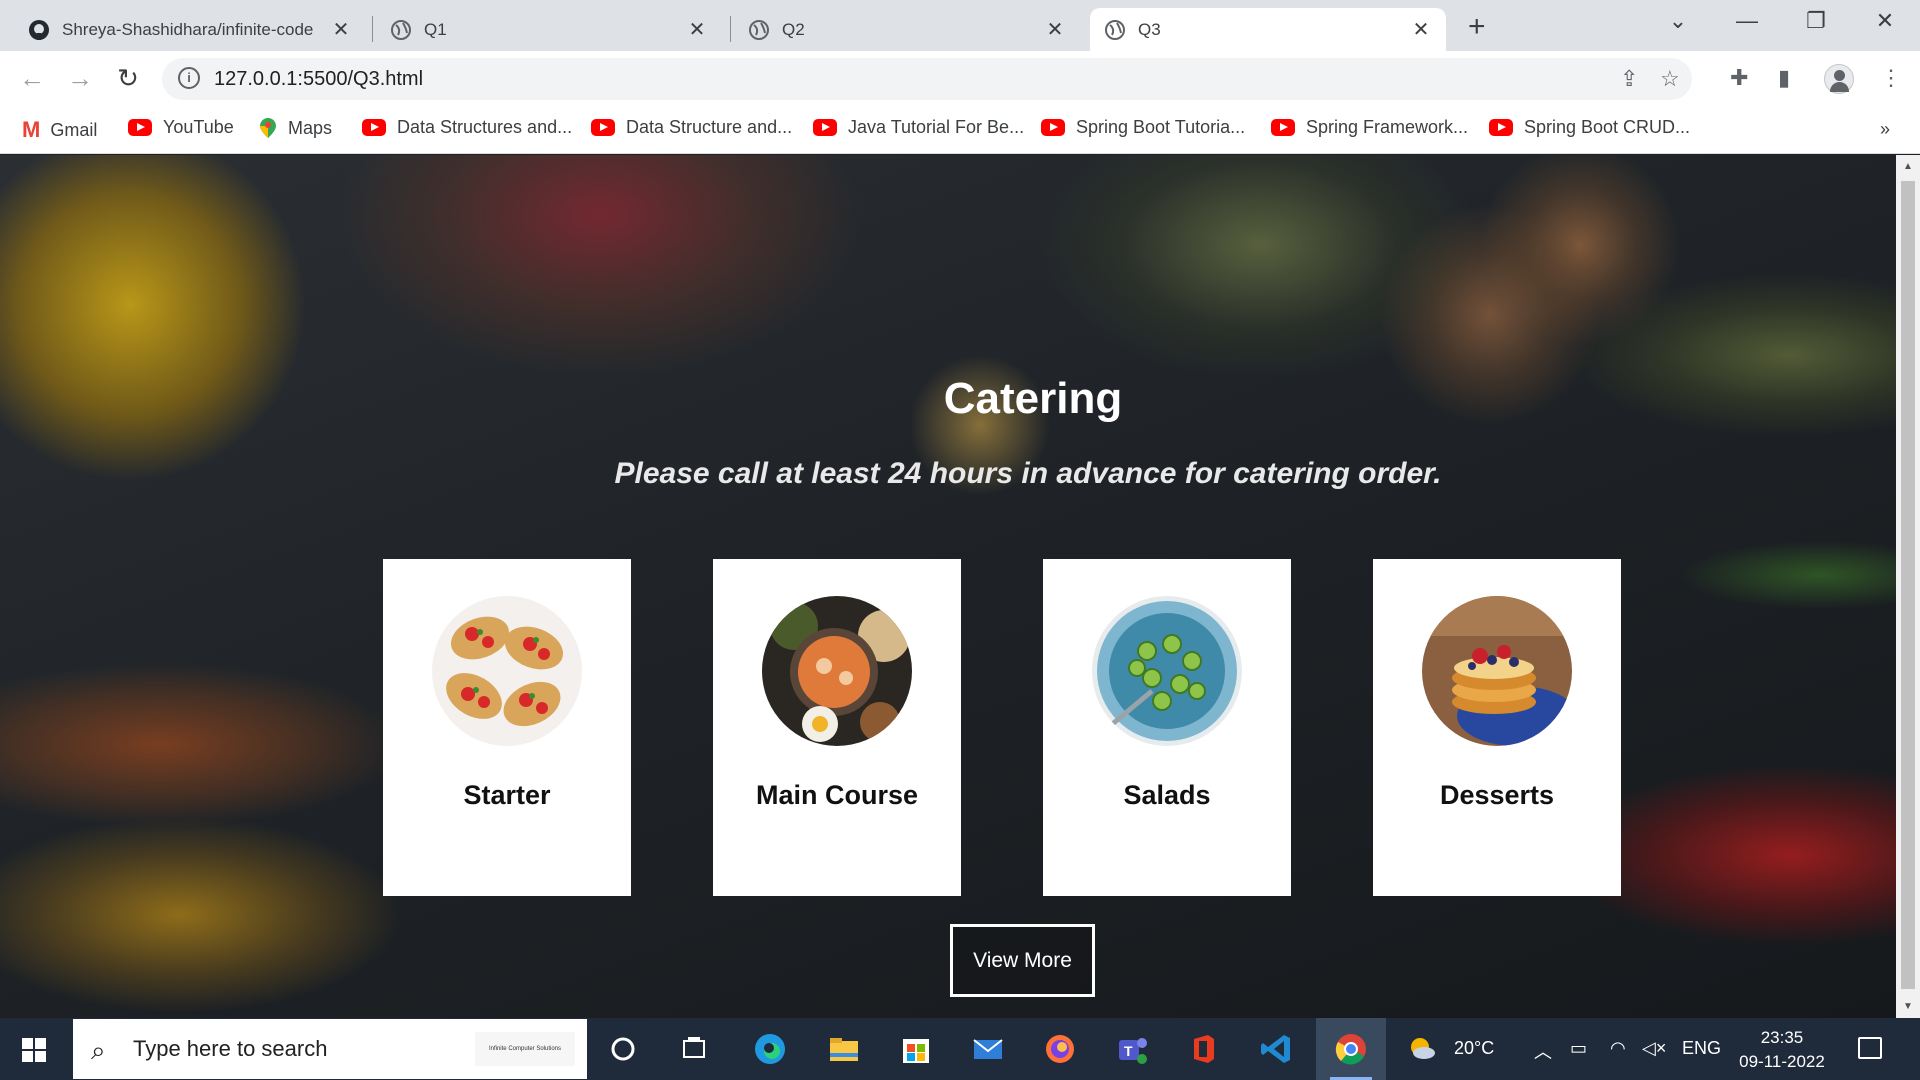  Describe the element at coordinates (1678, 21) in the screenshot. I see `tab-search-icon: ⌄` at that location.